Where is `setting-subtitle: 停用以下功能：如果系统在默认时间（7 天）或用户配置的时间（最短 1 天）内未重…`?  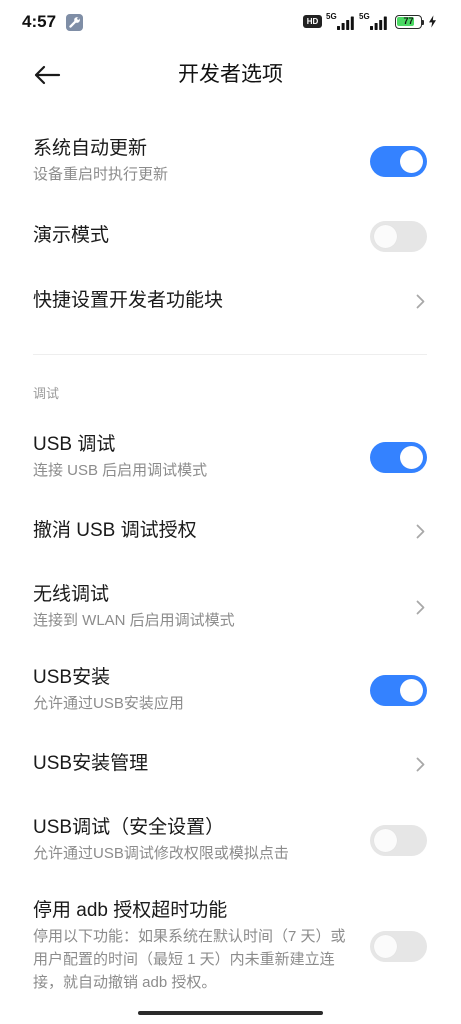
setting-subtitle: 停用以下功能：如果系统在默认时间（7 天）或用户配置的时间（最短 1 天）内未重… is located at coordinates (189, 959).